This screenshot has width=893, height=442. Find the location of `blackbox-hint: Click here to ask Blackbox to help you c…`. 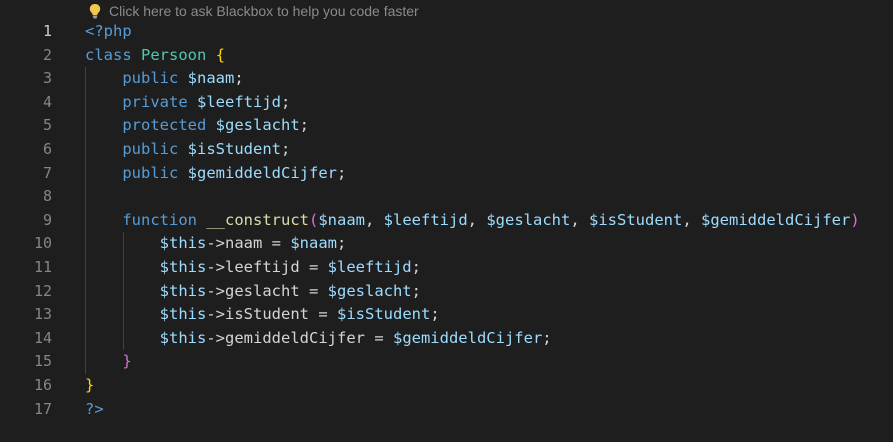

blackbox-hint: Click here to ask Blackbox to help you c… is located at coordinates (253, 11).